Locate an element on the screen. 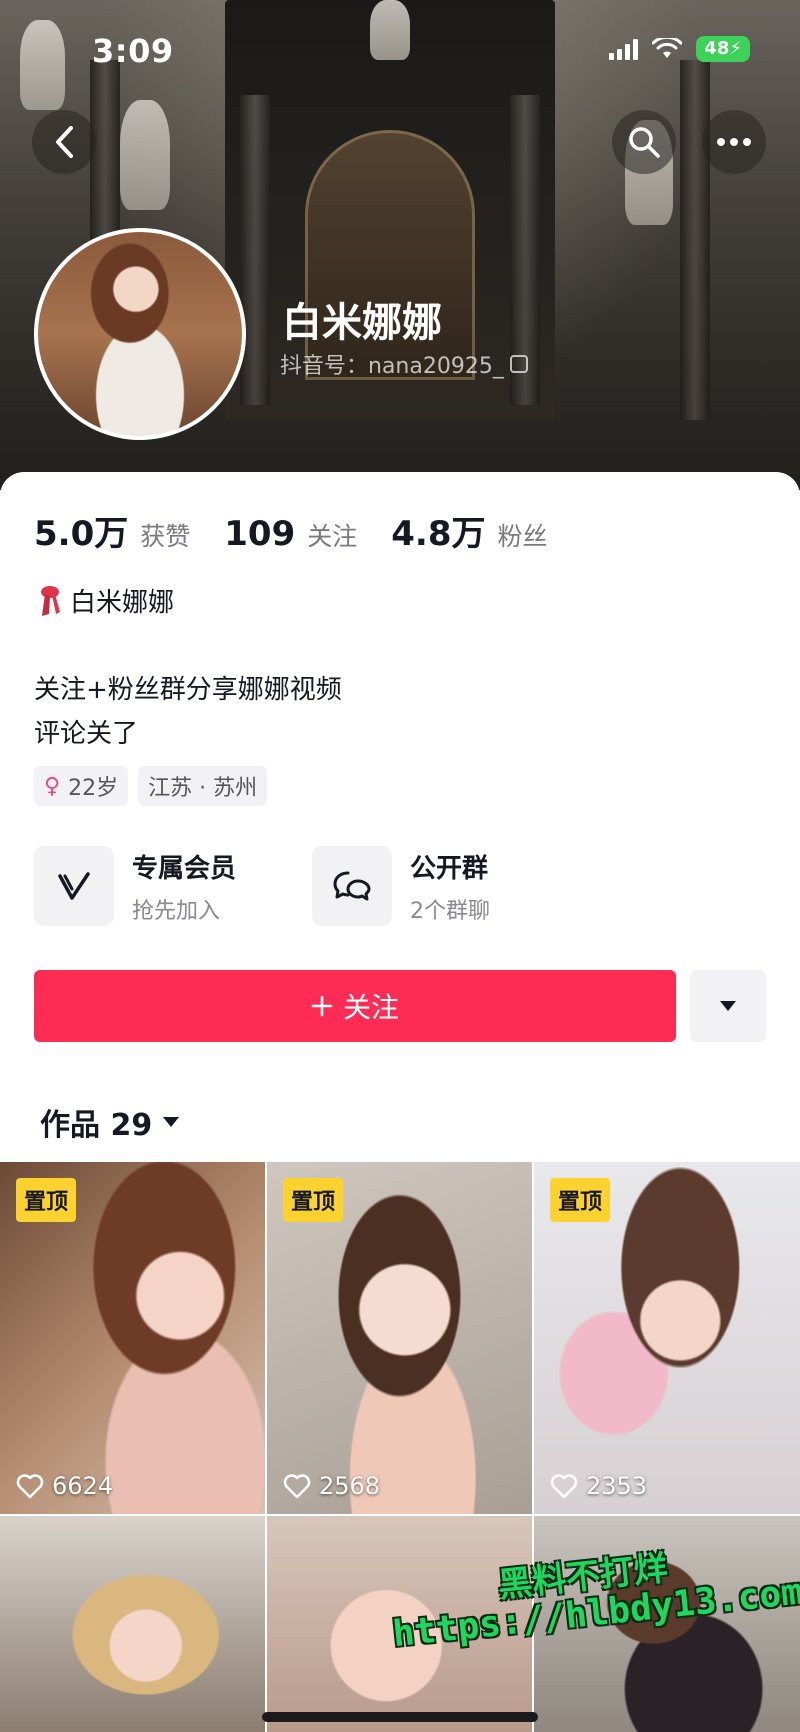 Image resolution: width=800 pixels, height=1732 pixels. stat-followers: 4.8万 粉丝 is located at coordinates (469, 530).